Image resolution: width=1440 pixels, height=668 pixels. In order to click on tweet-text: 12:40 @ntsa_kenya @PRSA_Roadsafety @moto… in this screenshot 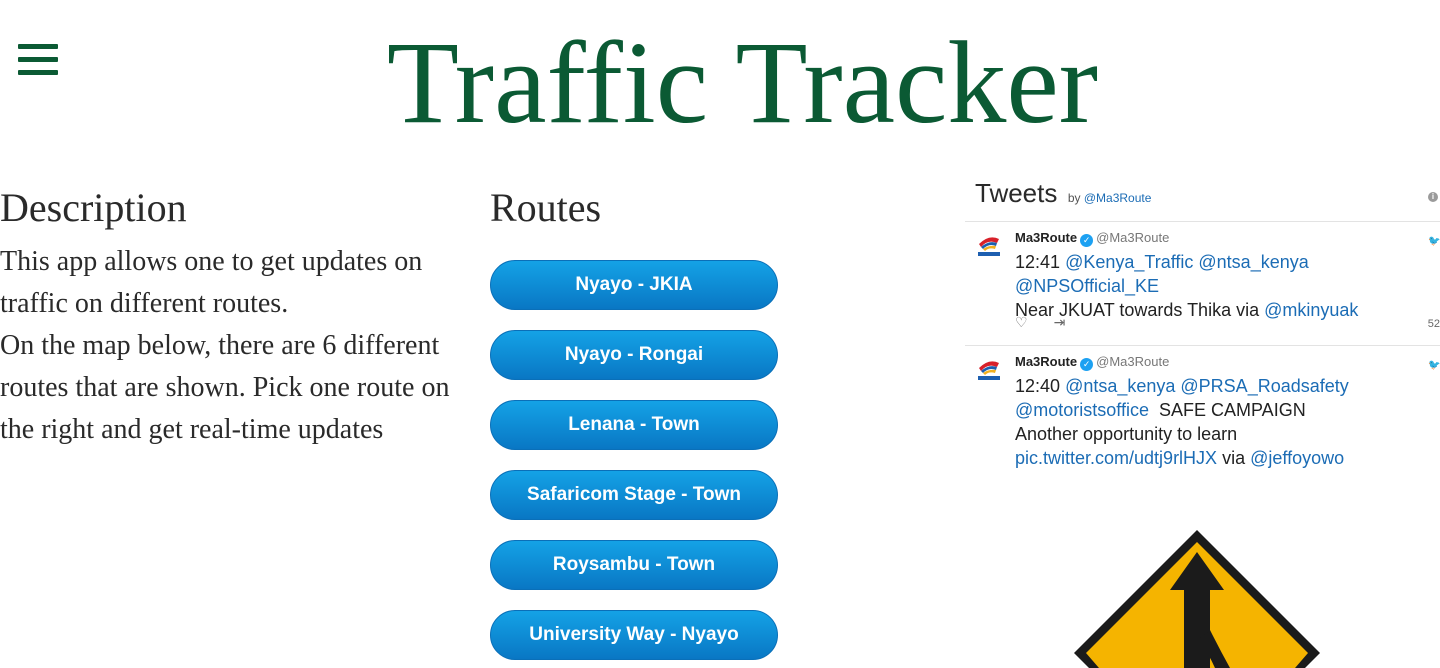, I will do `click(1227, 422)`.